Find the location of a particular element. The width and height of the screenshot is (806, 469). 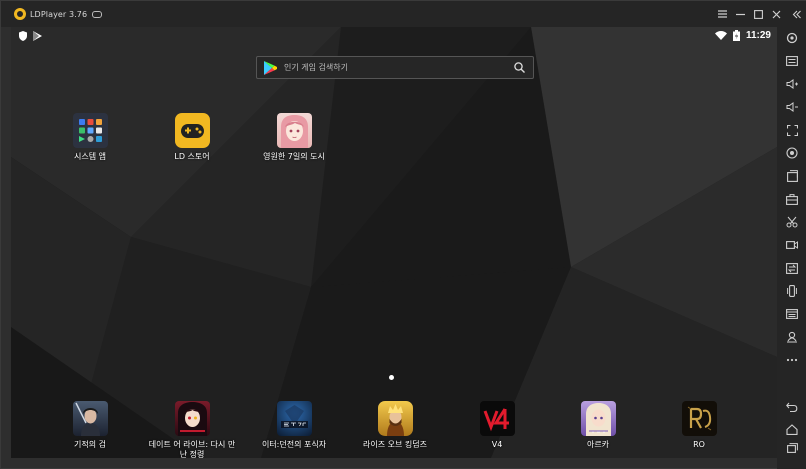

gamepad-icon is located at coordinates (97, 14).